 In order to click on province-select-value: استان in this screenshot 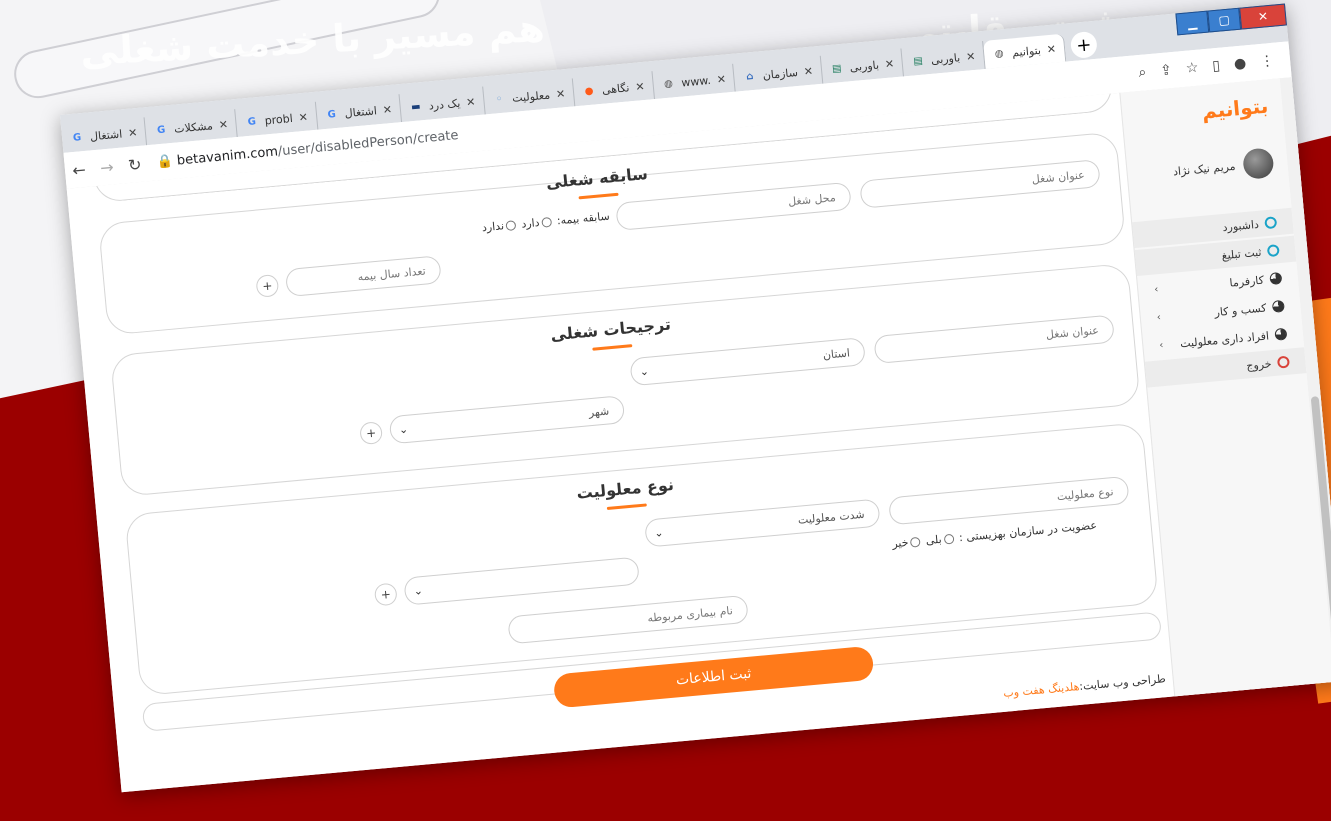, I will do `click(836, 353)`.